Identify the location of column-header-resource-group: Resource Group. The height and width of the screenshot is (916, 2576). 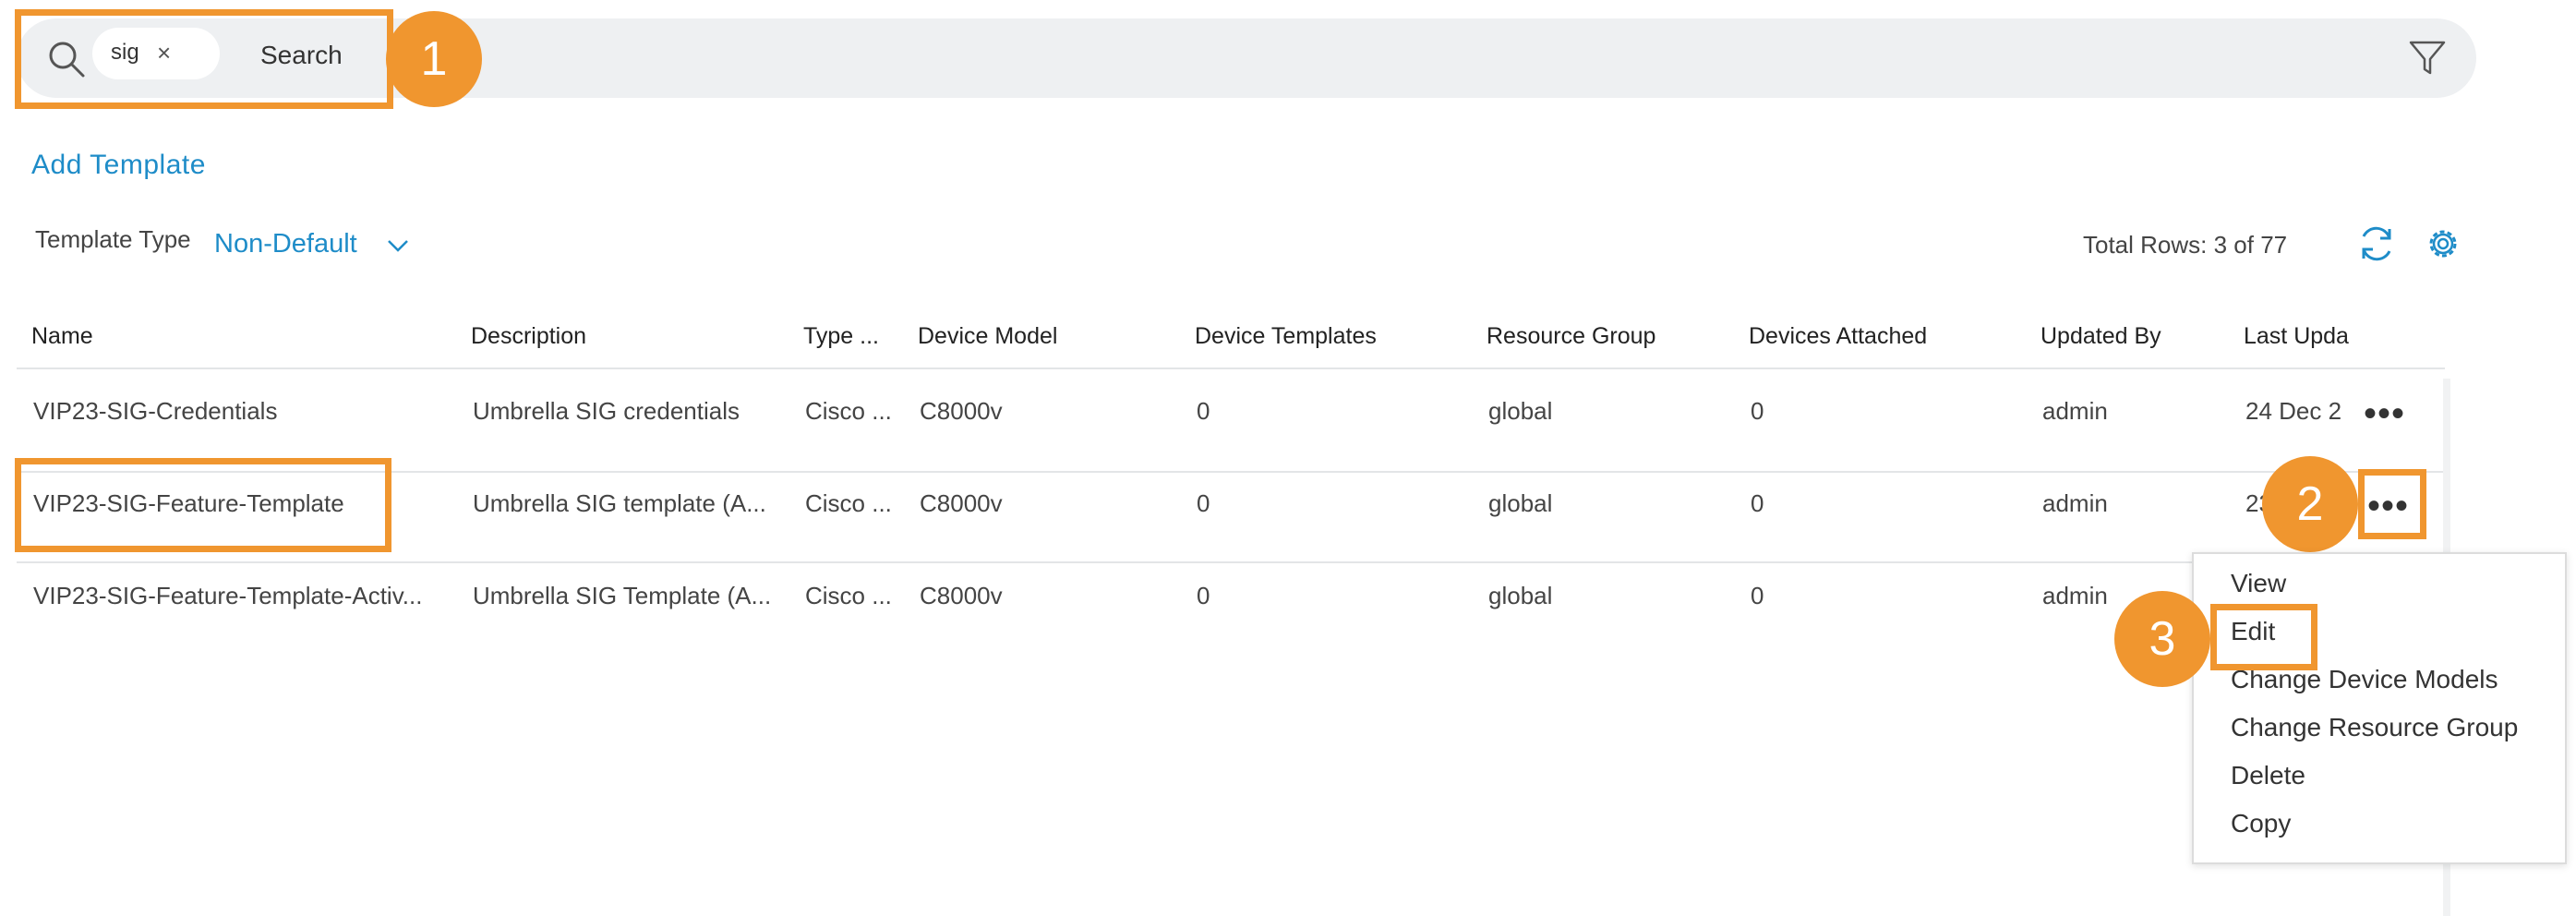
(1571, 336).